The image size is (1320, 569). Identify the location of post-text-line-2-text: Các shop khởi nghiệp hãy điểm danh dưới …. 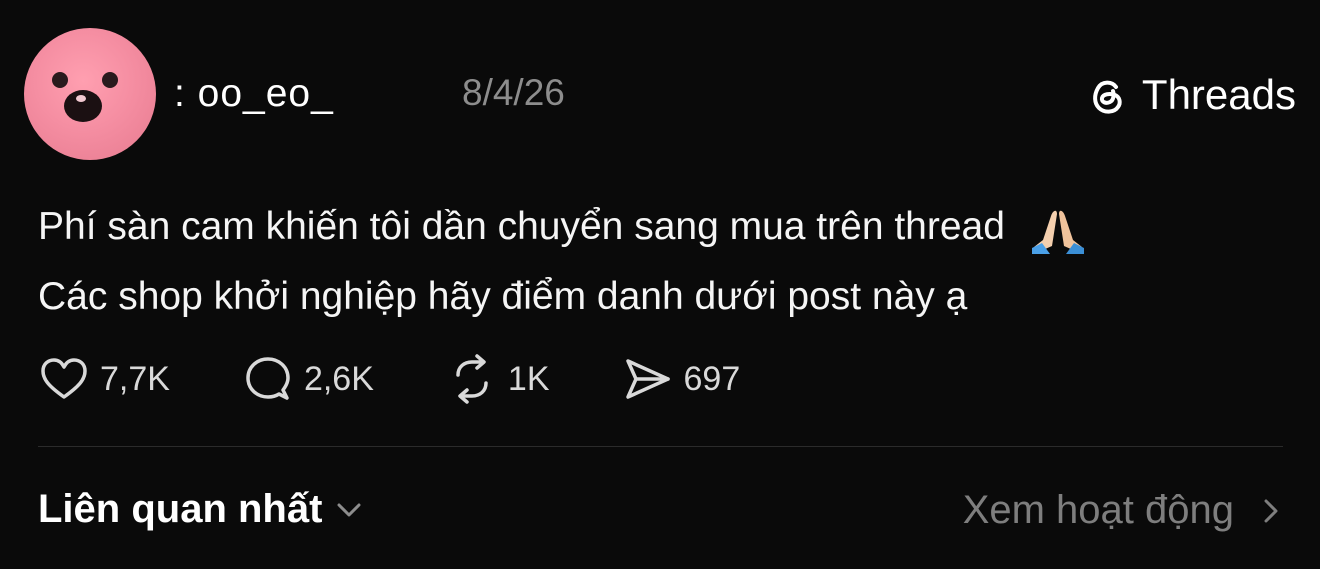
(503, 296).